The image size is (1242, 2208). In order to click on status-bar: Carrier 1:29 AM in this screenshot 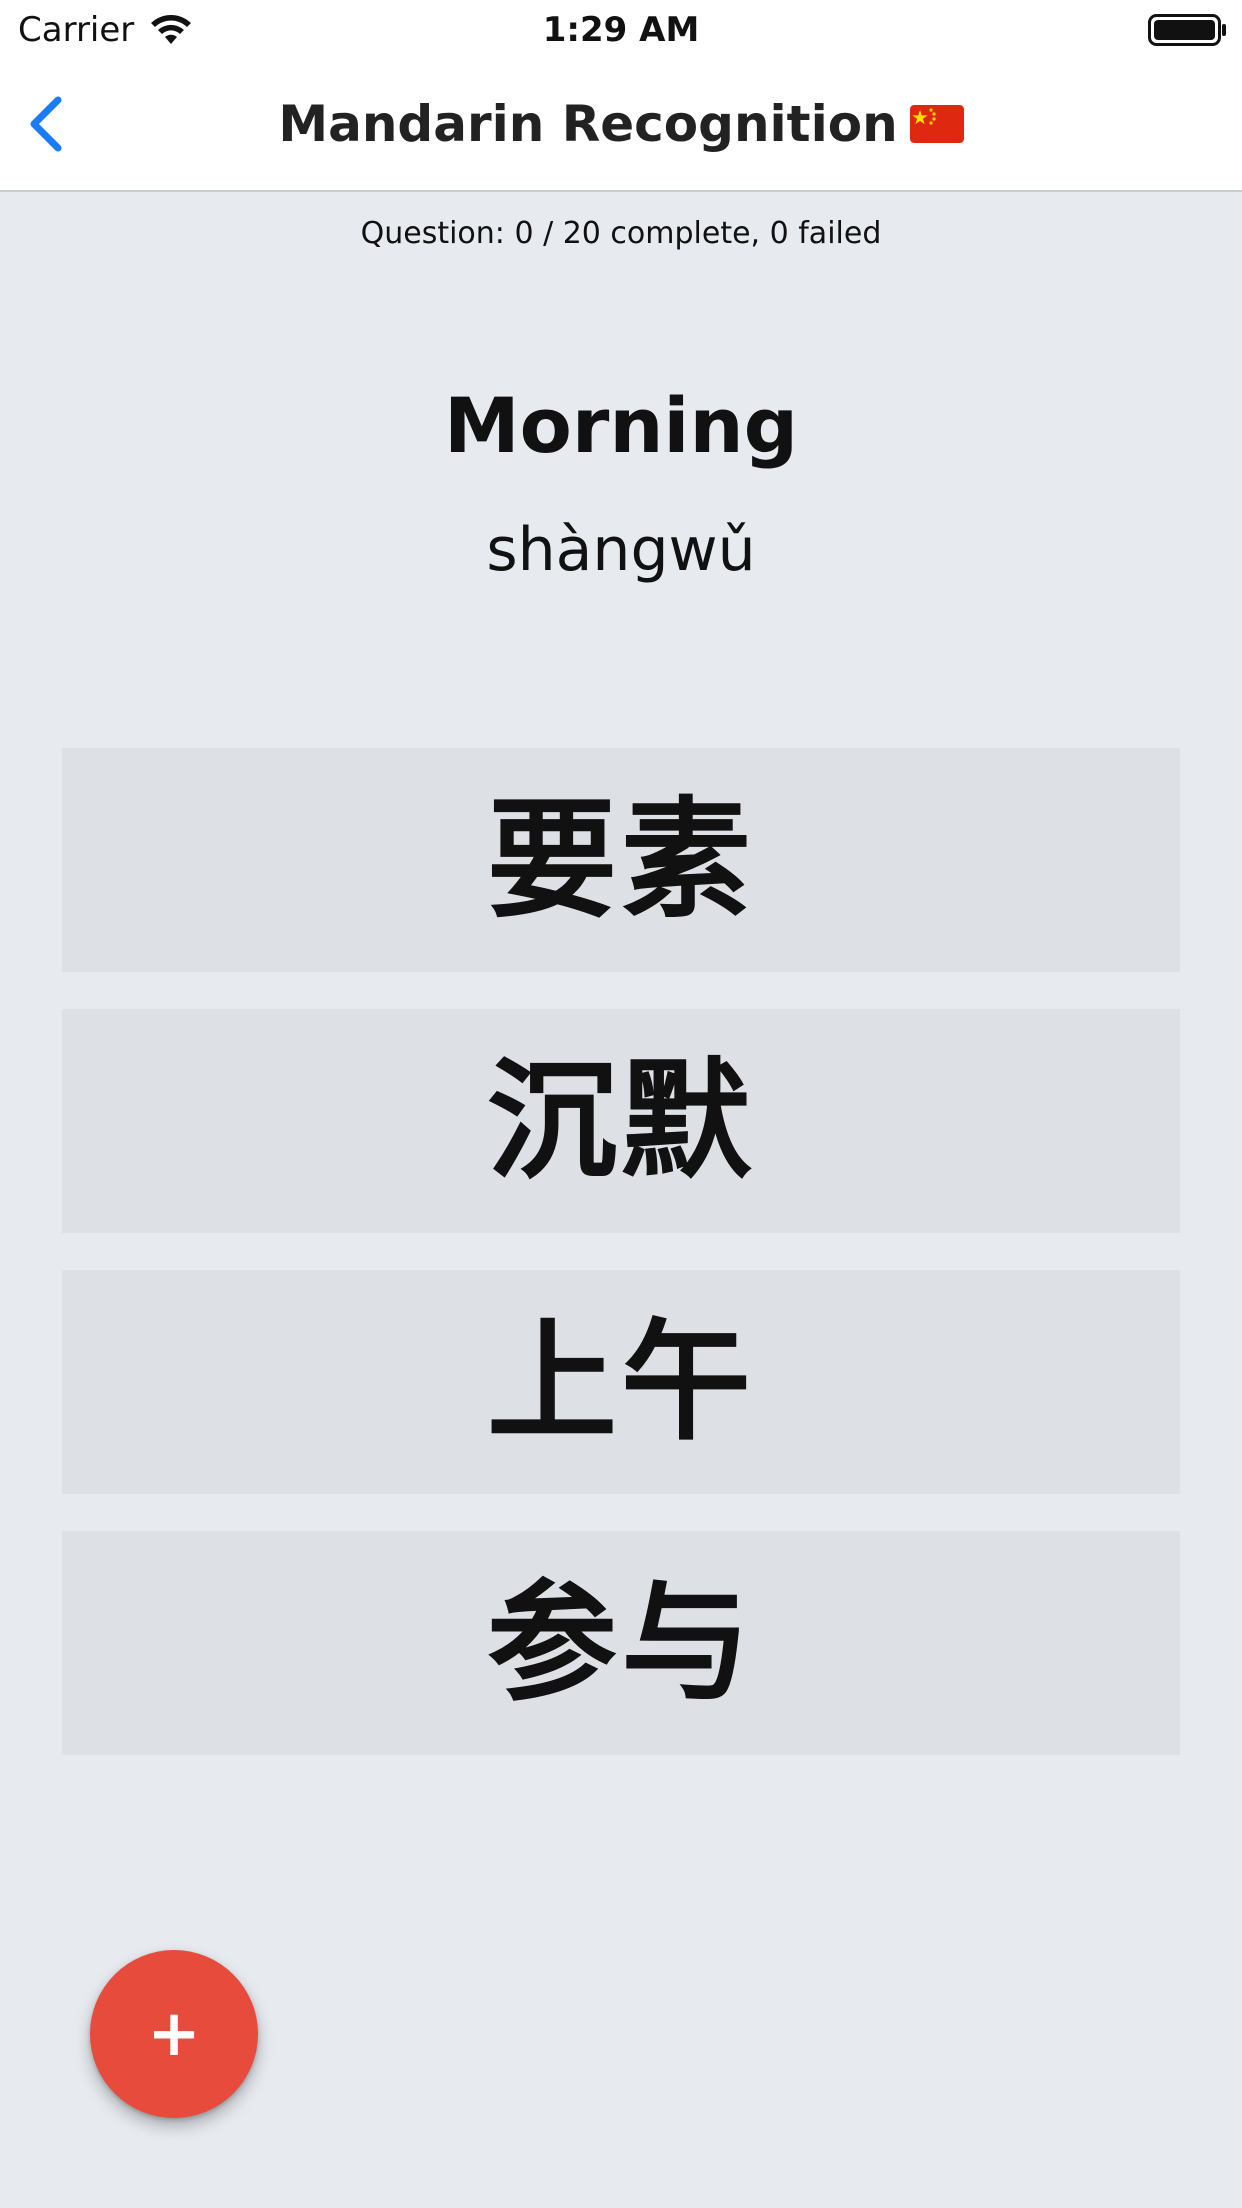, I will do `click(621, 30)`.